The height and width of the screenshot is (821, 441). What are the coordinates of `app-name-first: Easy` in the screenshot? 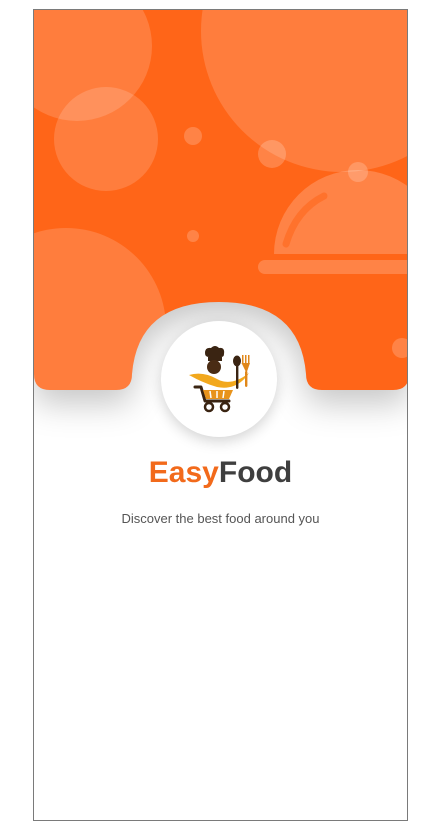 It's located at (183, 472).